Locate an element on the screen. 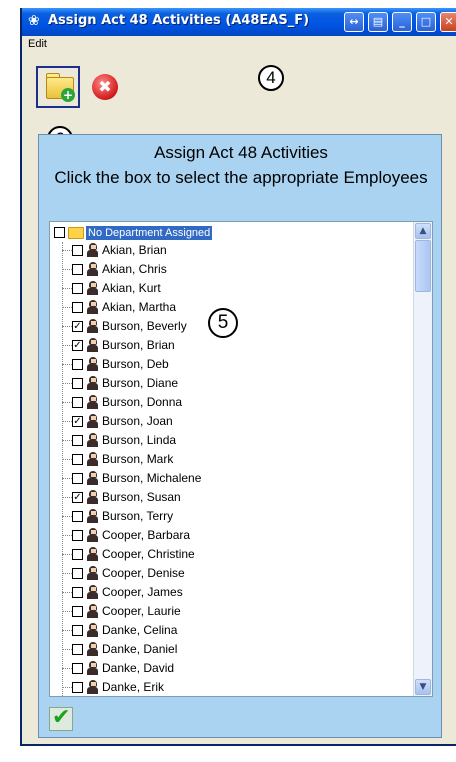 The width and height of the screenshot is (456, 762). employee-name: Cooper, Denise is located at coordinates (143, 573).